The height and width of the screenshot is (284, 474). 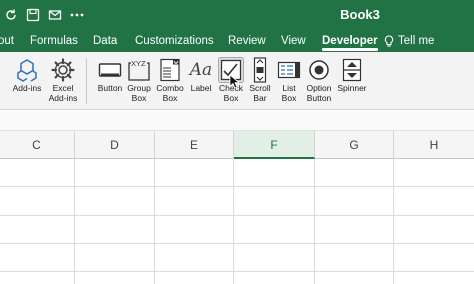 I want to click on spinner-button: Spinner, so click(x=352, y=75).